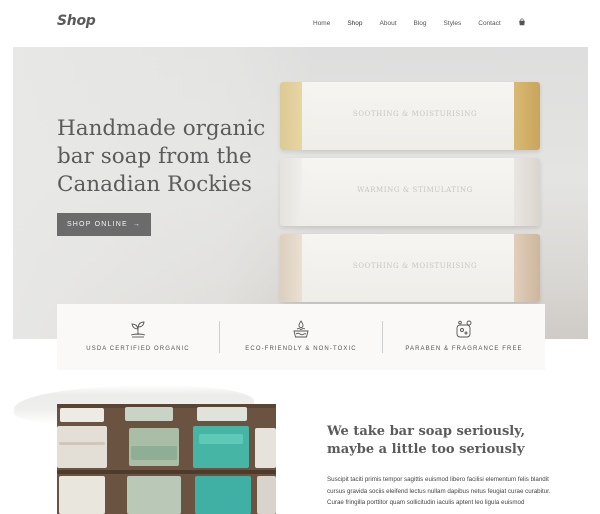  I want to click on soap-bubbles-icon, so click(464, 329).